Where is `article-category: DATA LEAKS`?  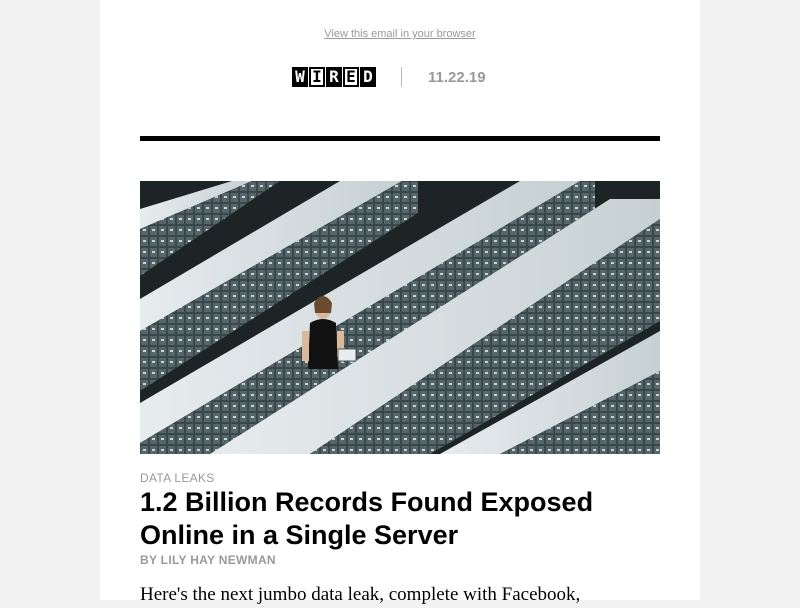 article-category: DATA LEAKS is located at coordinates (177, 478).